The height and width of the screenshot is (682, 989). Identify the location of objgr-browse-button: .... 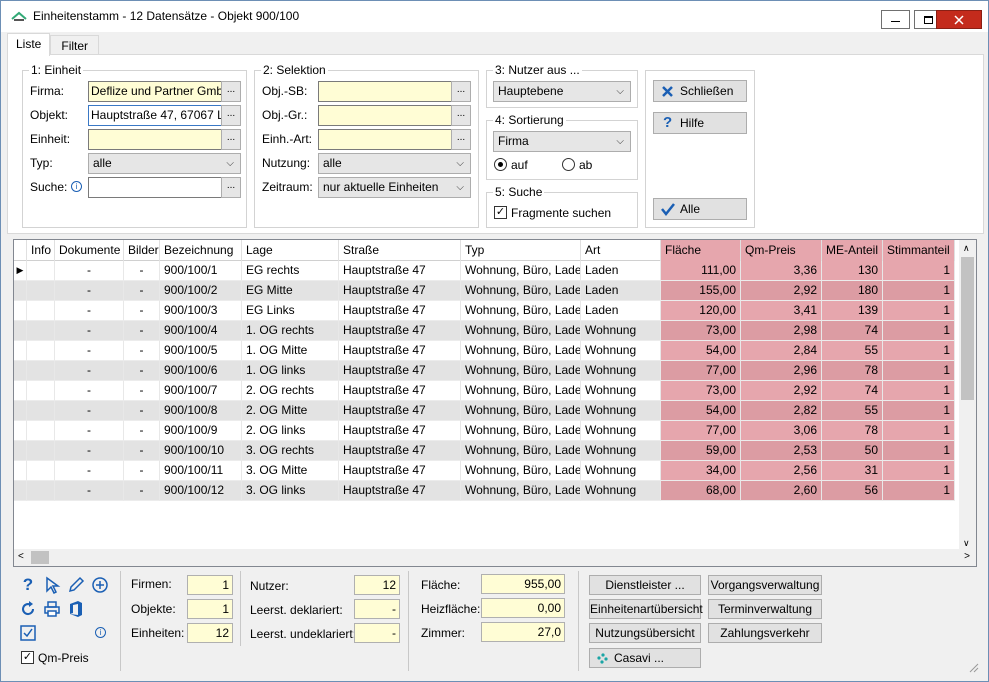
(461, 115).